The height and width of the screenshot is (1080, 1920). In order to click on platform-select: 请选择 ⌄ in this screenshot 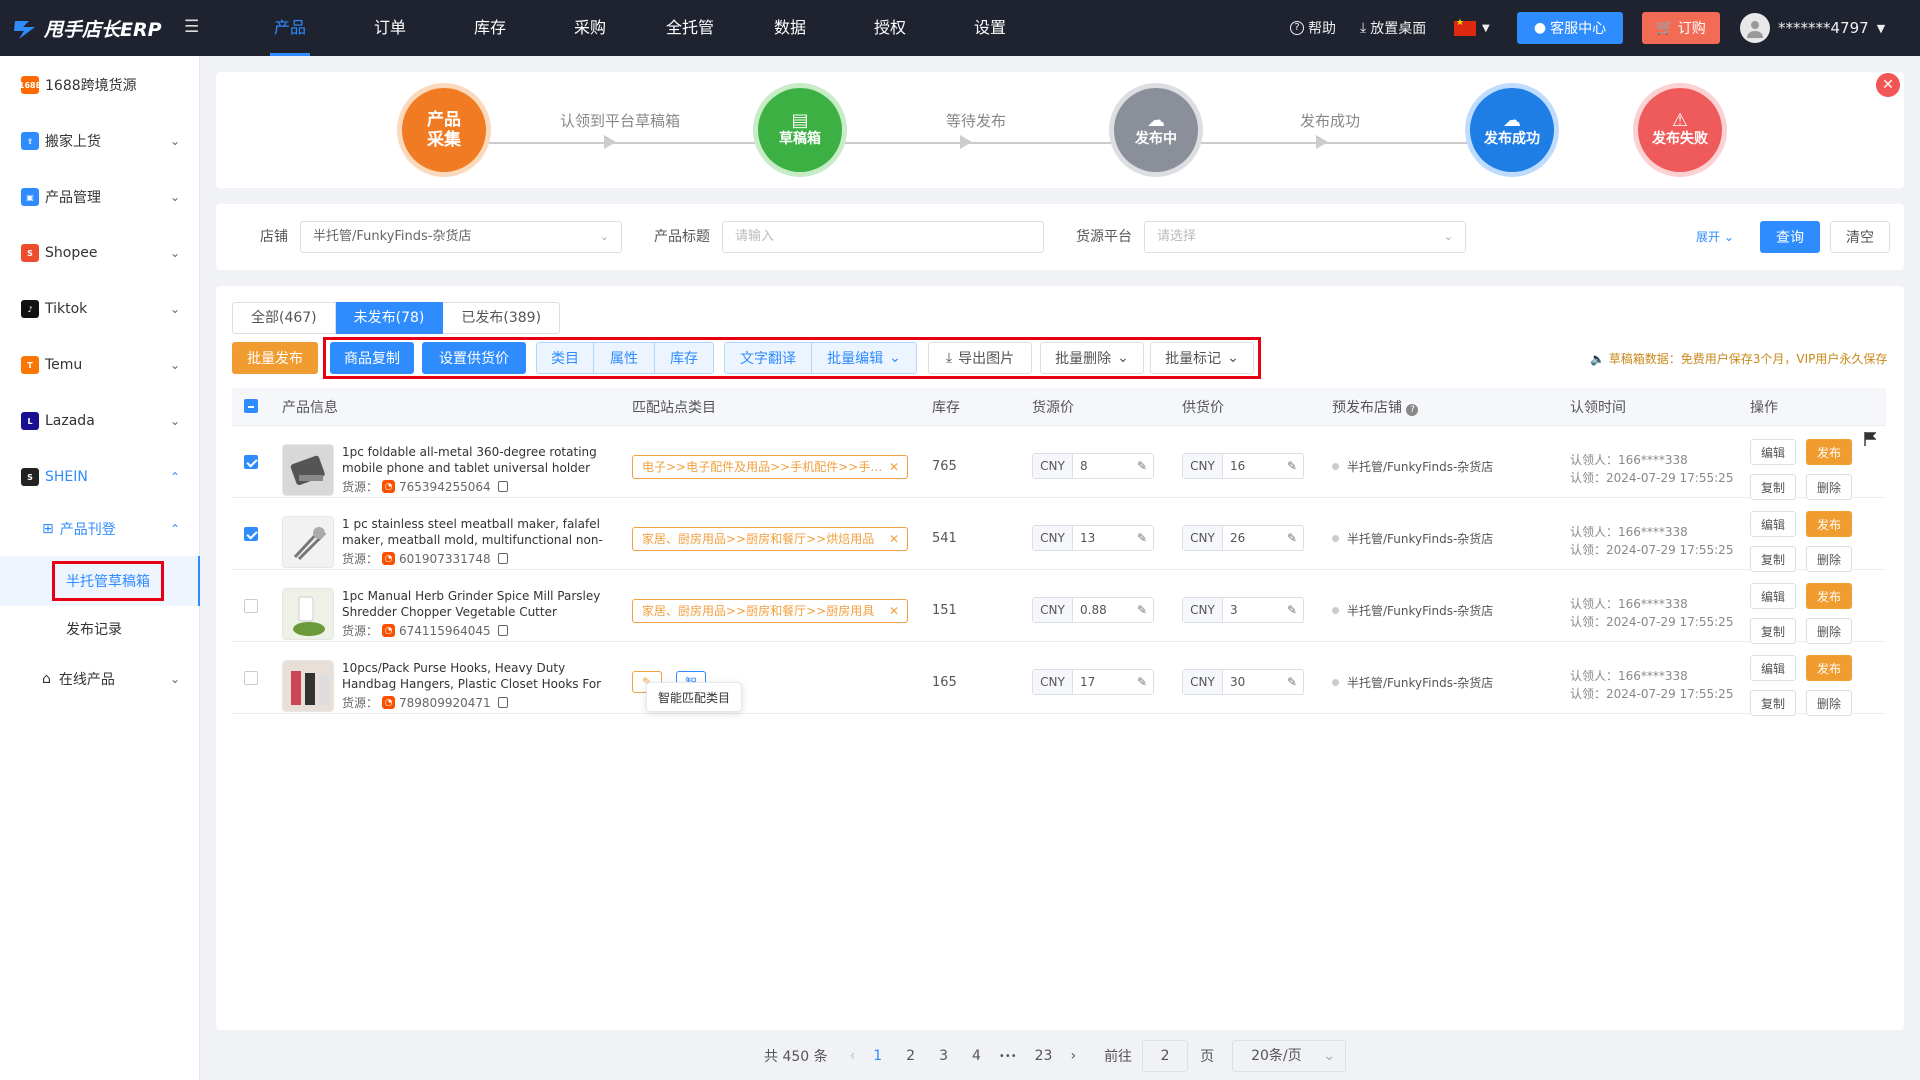, I will do `click(1305, 237)`.